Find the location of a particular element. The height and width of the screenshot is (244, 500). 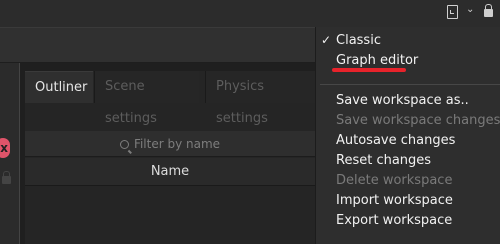

menu-item-classic: Classic is located at coordinates (358, 40).